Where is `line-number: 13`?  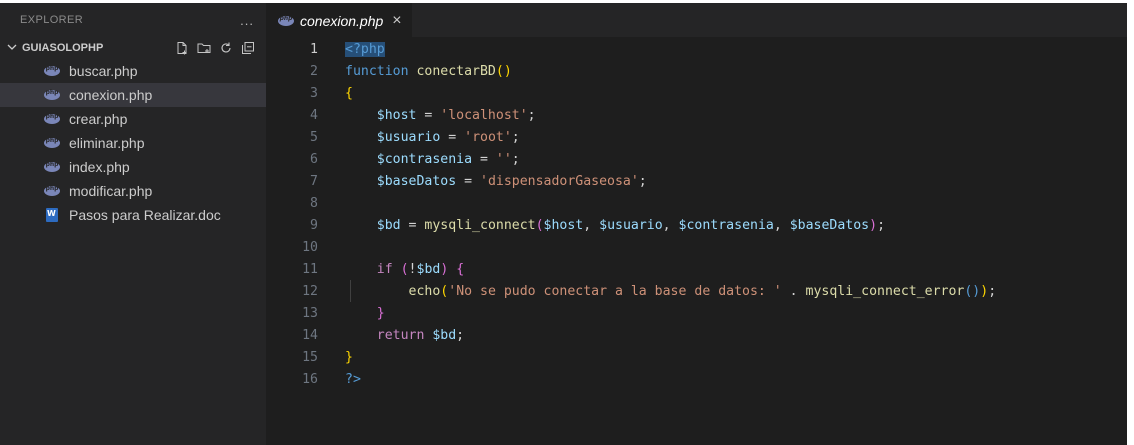 line-number: 13 is located at coordinates (310, 313).